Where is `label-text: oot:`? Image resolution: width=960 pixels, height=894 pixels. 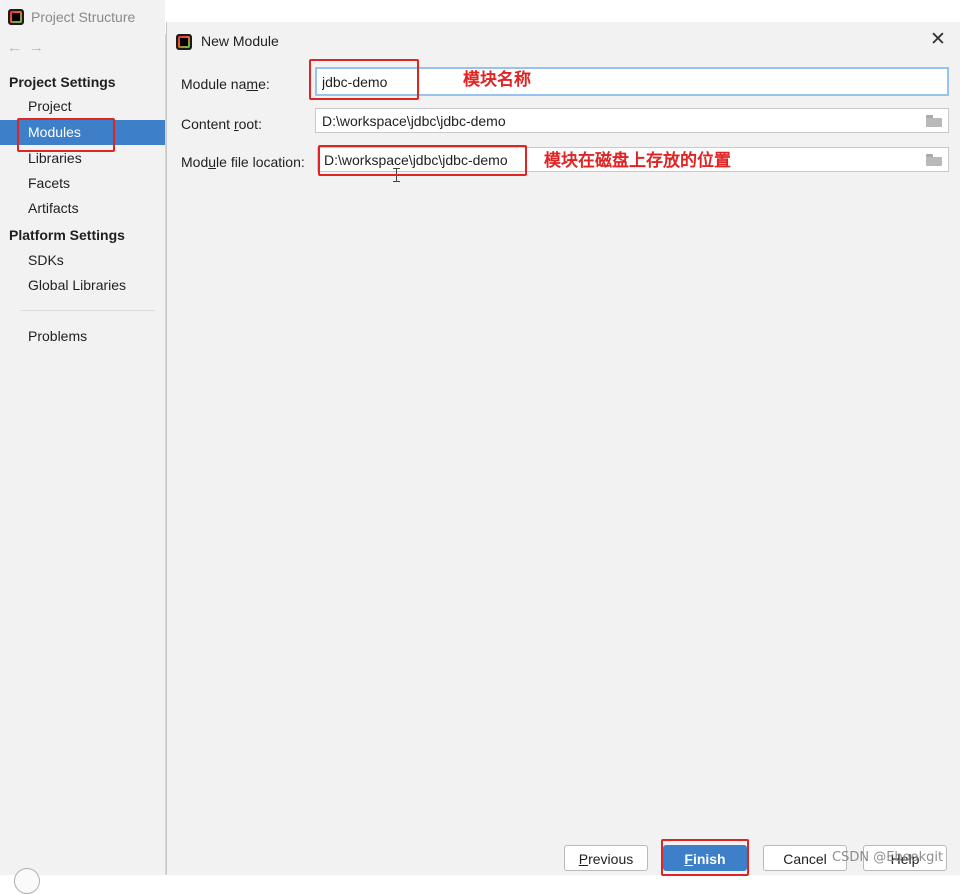 label-text: oot: is located at coordinates (250, 124).